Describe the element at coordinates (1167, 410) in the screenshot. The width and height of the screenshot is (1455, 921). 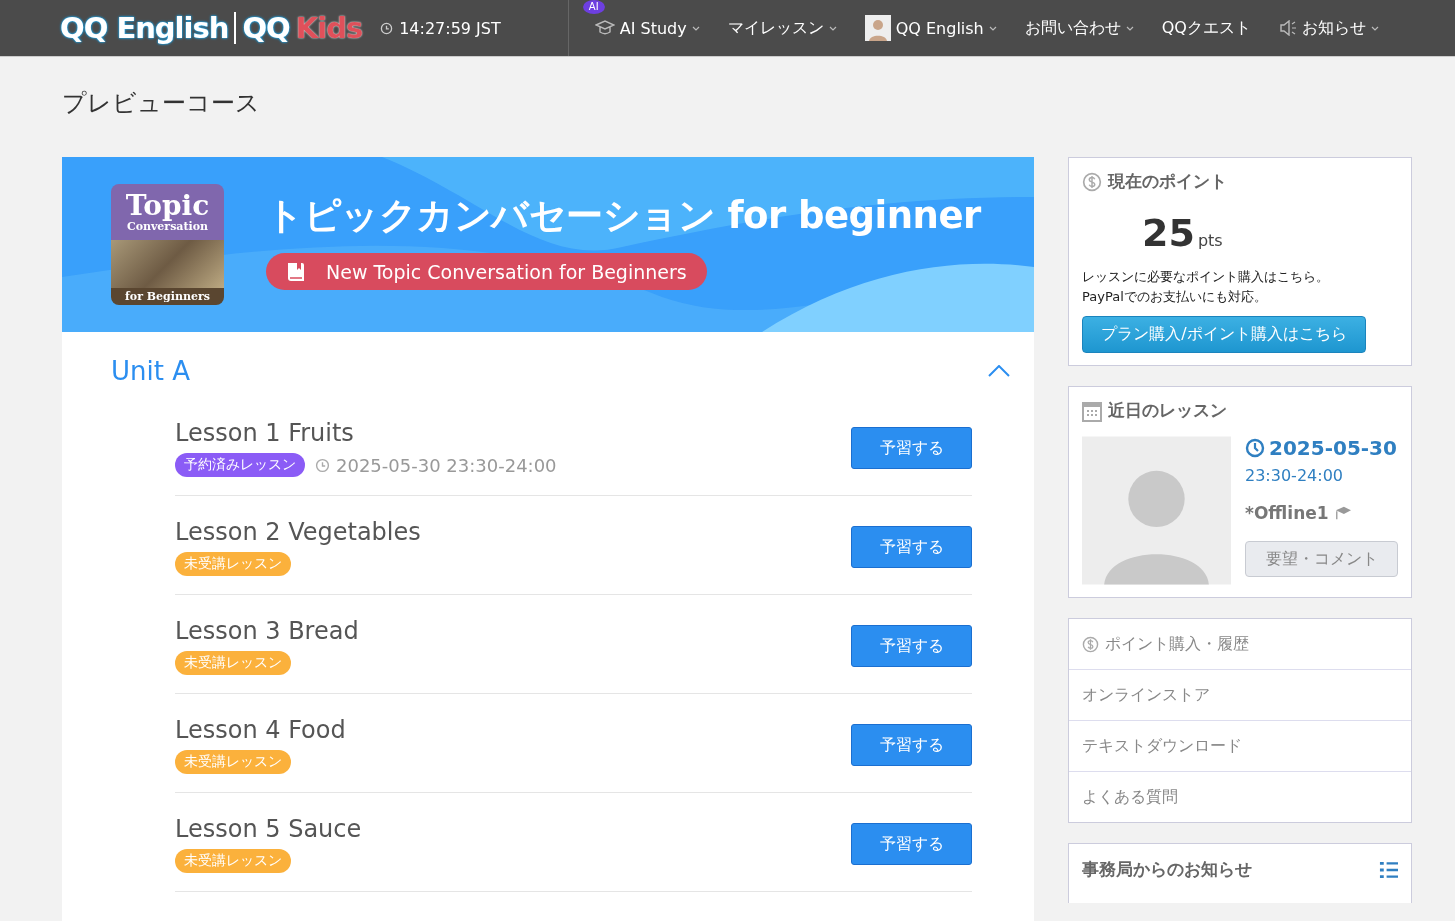
I see `card-title: 近日のレッスン` at that location.